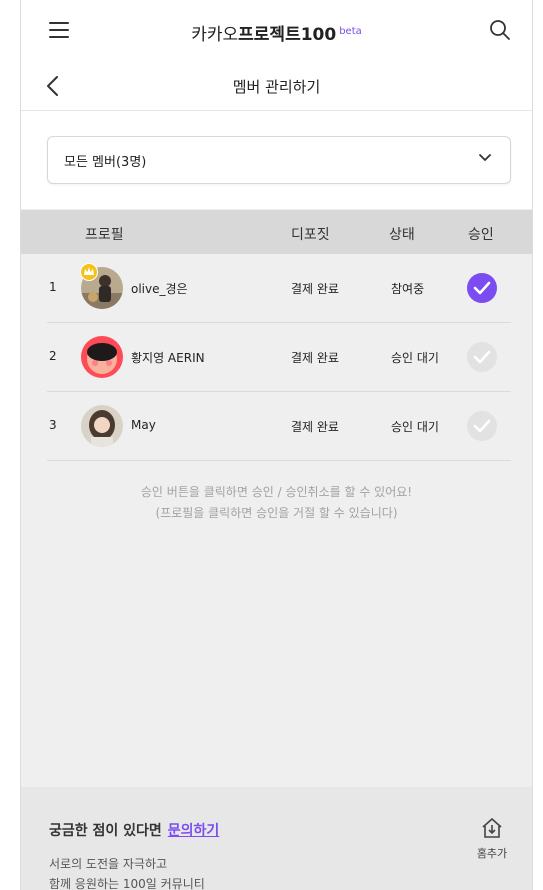  Describe the element at coordinates (143, 425) in the screenshot. I see `member-name: May` at that location.